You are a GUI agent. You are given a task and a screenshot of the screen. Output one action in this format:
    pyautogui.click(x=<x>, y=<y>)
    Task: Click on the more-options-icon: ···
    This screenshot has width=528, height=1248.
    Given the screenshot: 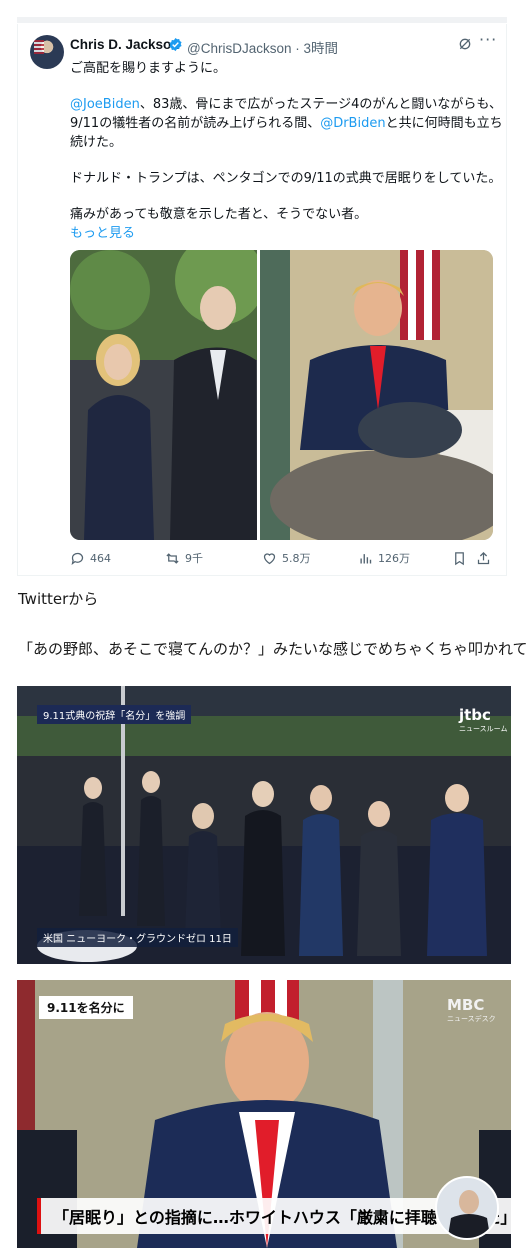 What is the action you would take?
    pyautogui.click(x=488, y=41)
    